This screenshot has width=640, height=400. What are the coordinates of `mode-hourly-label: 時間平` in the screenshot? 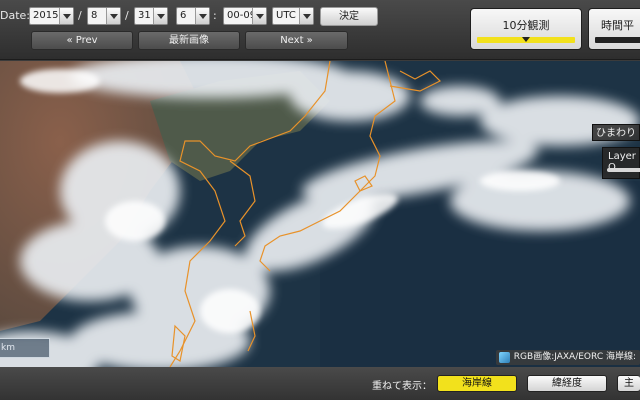 It's located at (617, 25).